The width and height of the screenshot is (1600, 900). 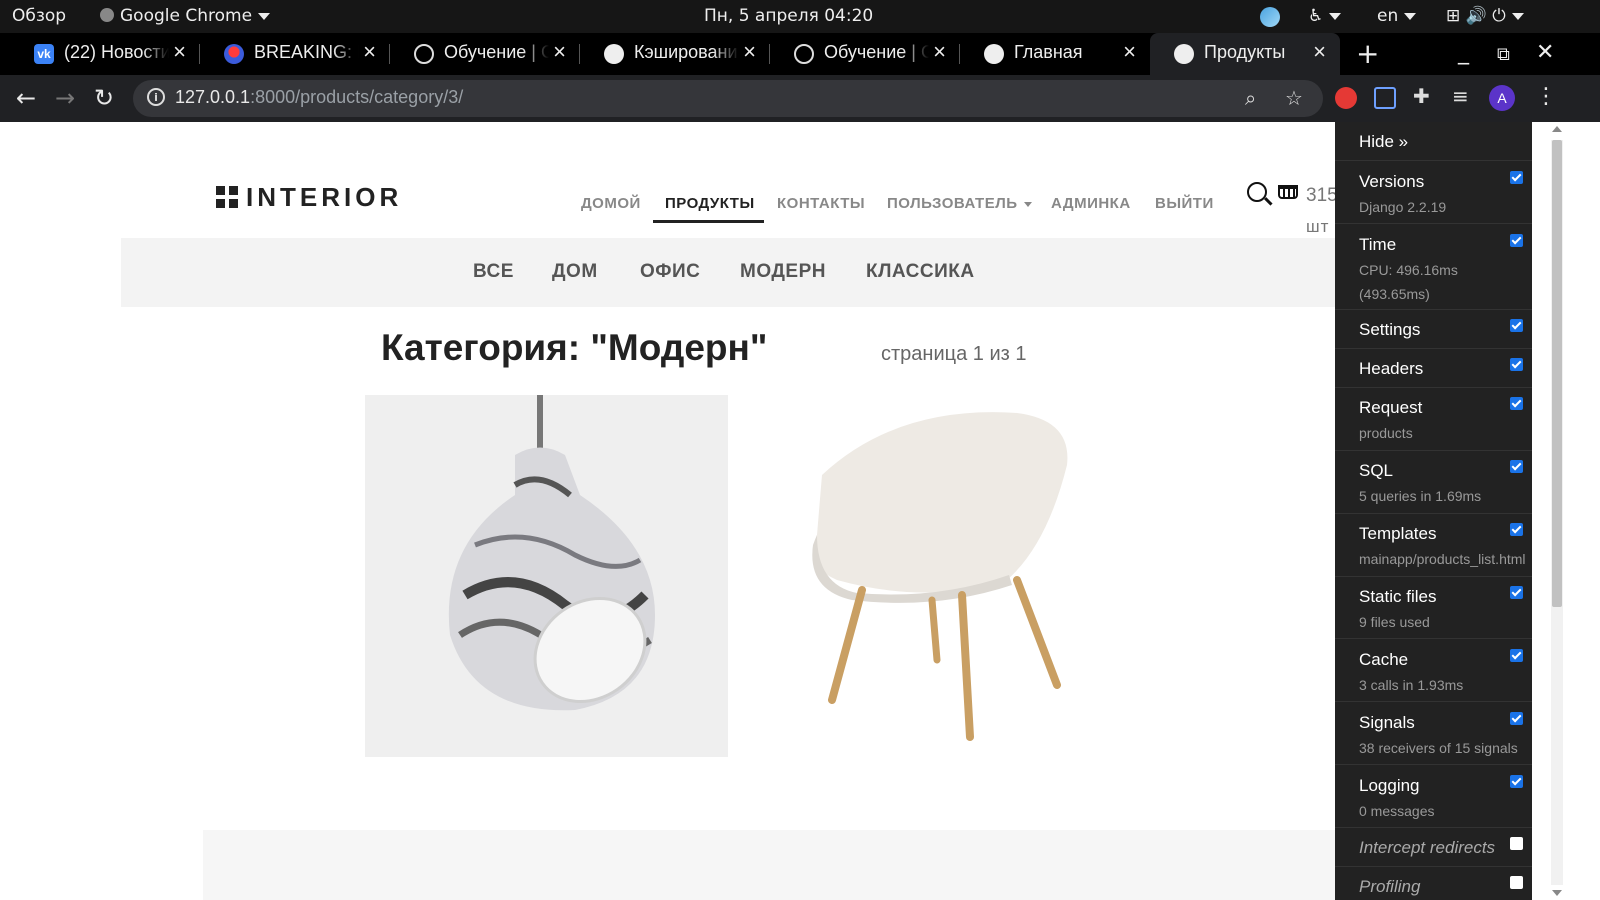 What do you see at coordinates (1294, 98) in the screenshot?
I see `bookmark-star-icon: ☆` at bounding box center [1294, 98].